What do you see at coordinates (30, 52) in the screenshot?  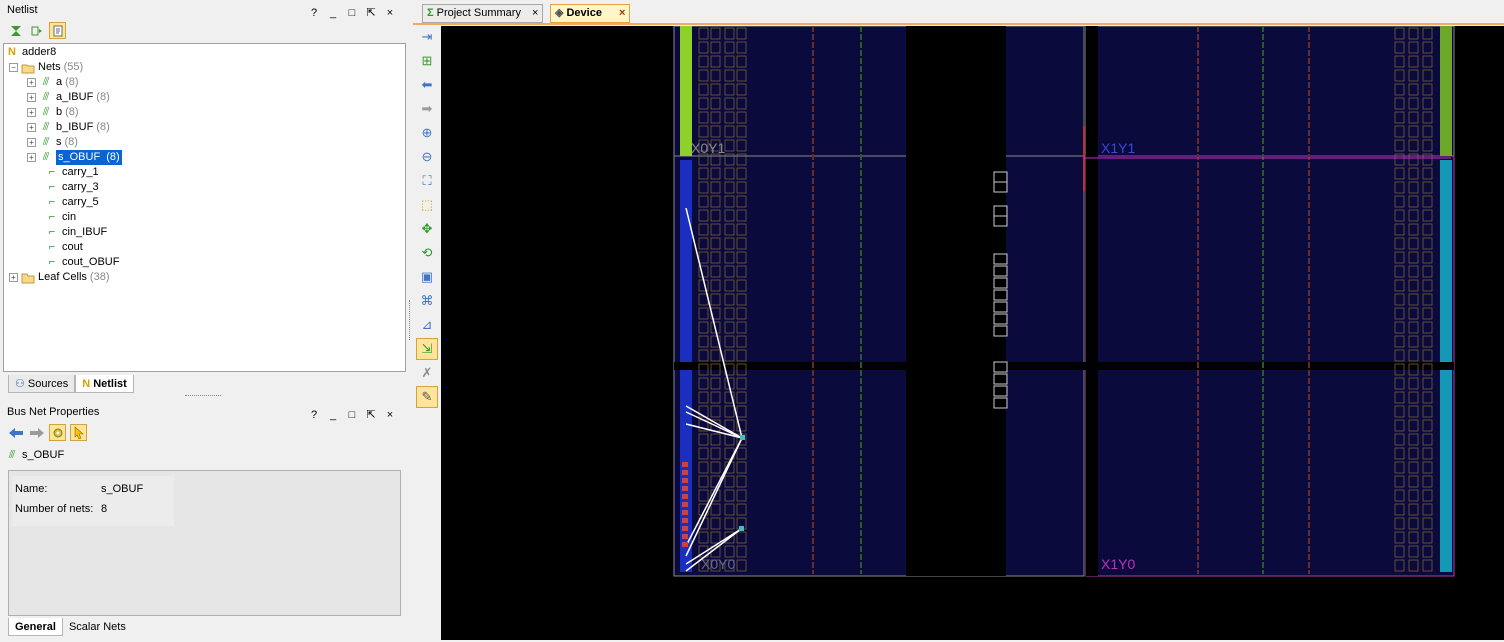 I see `tree-root-row: N adder8` at bounding box center [30, 52].